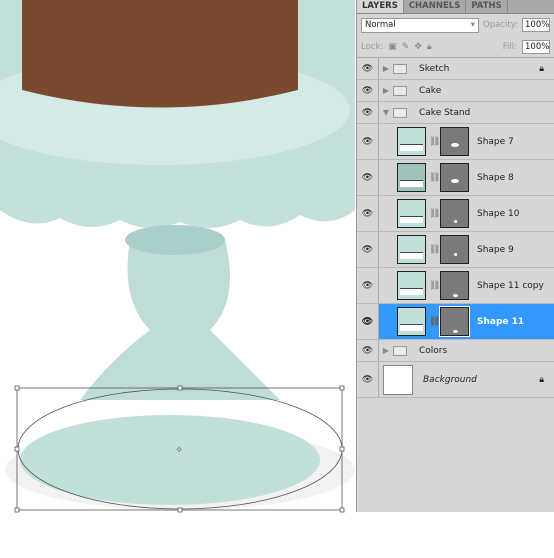 This screenshot has height=558, width=554. Describe the element at coordinates (495, 249) in the screenshot. I see `layer-name: Shape 9` at that location.